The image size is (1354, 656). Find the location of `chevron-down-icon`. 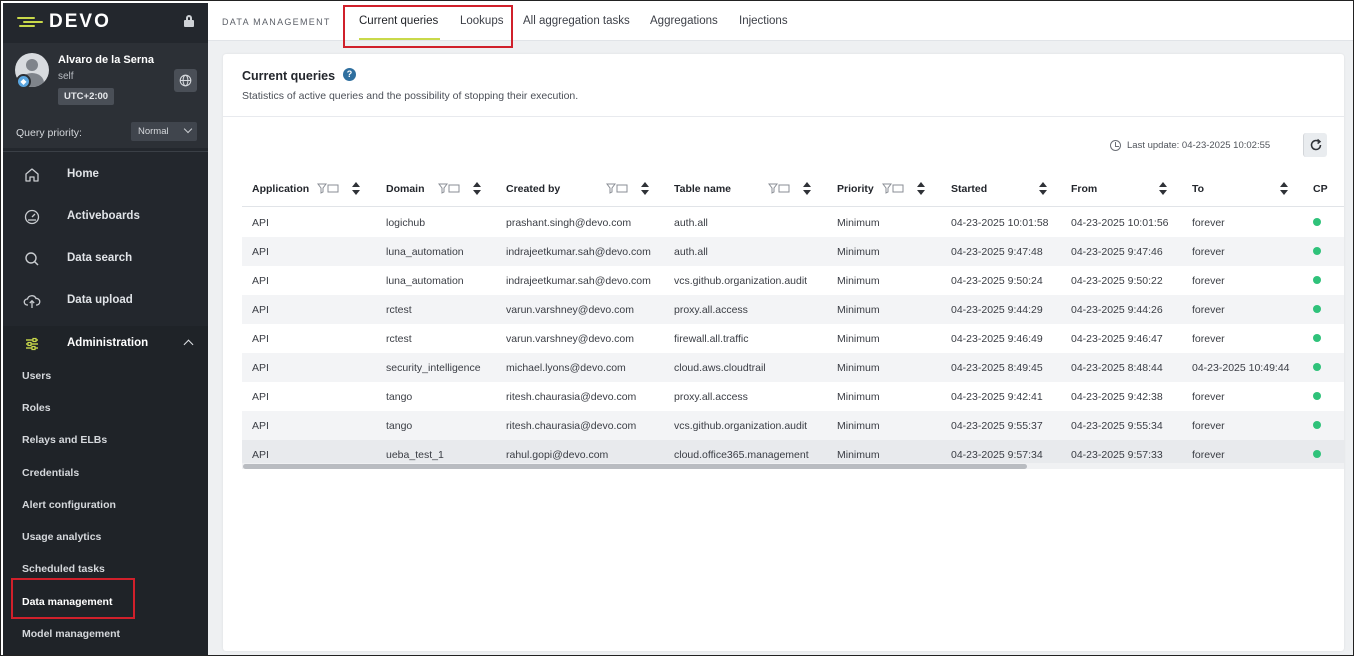

chevron-down-icon is located at coordinates (188, 129).